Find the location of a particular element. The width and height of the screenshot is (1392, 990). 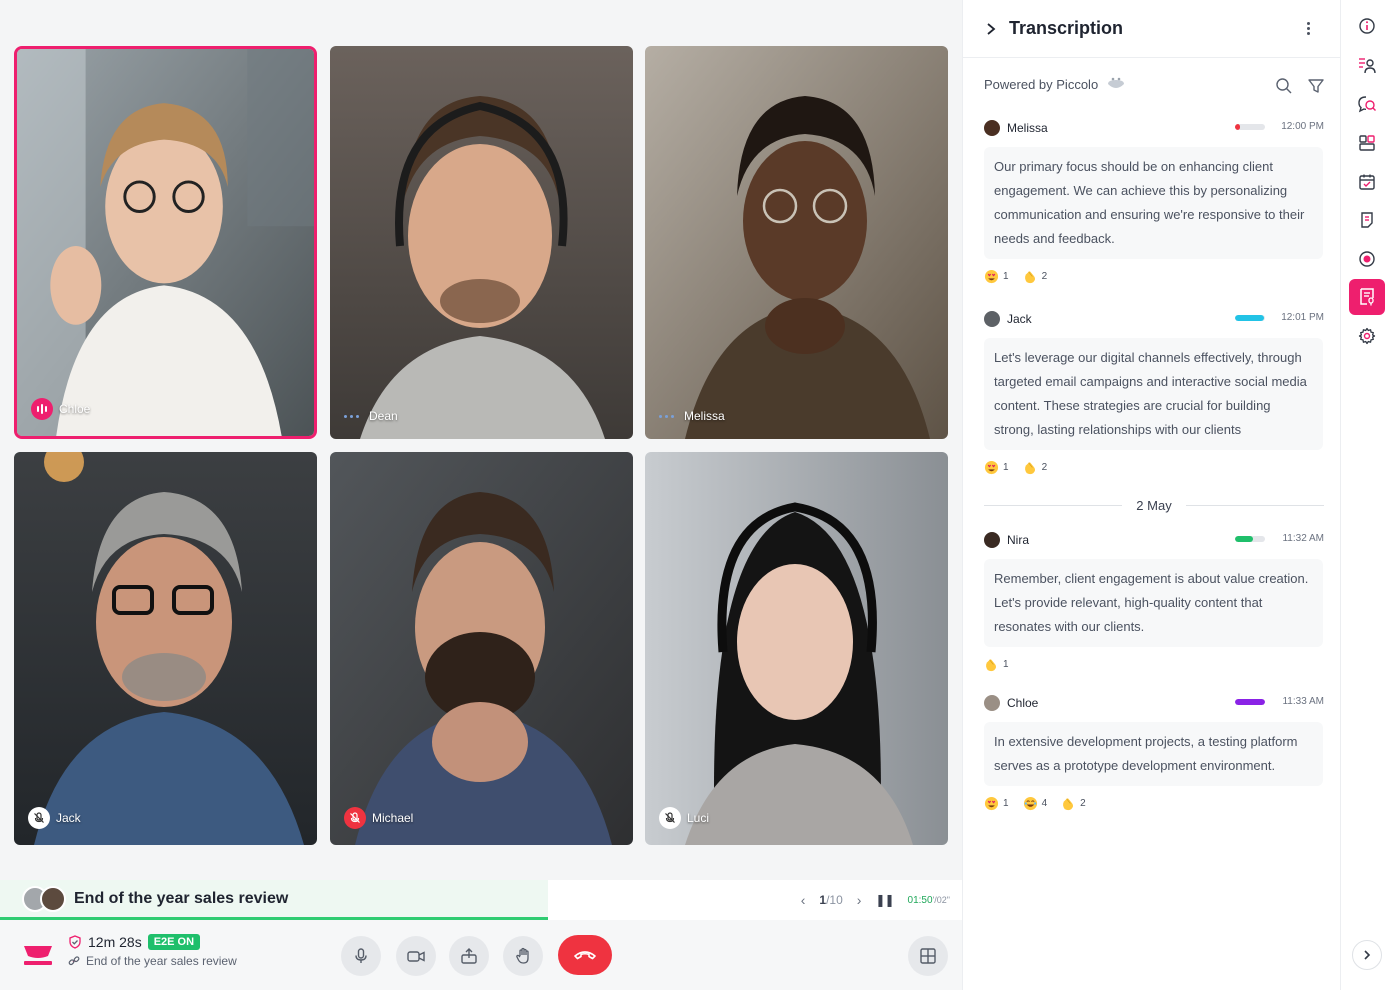

filter-icon is located at coordinates (1316, 86).